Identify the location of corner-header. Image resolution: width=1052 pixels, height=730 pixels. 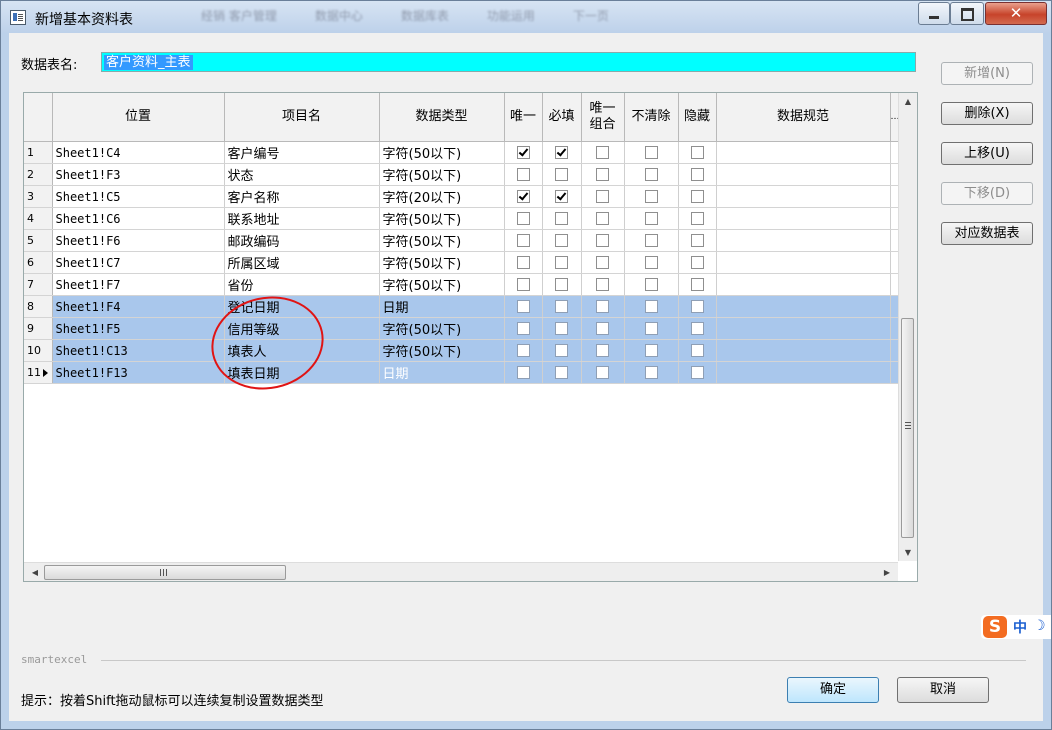
(38, 117).